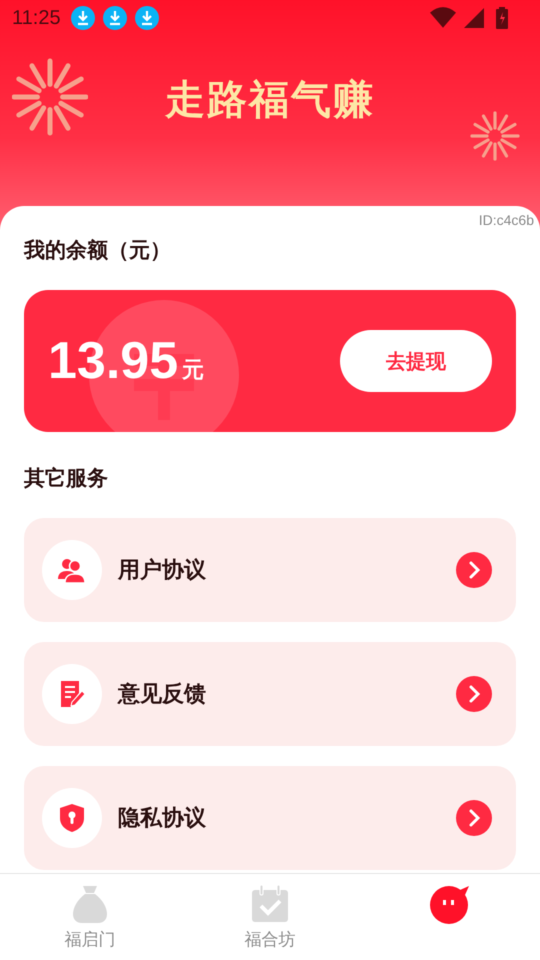 This screenshot has width=540, height=960. I want to click on withdraw-button: 去提现, so click(416, 361).